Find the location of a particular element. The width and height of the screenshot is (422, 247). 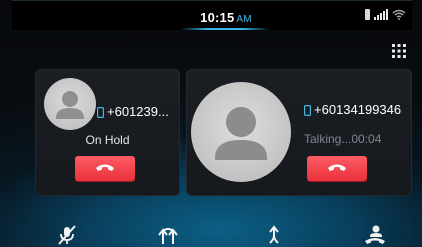

merge-calls-icon is located at coordinates (168, 235).